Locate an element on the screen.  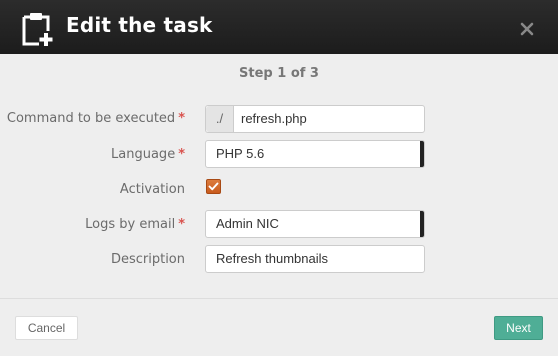
close-icon is located at coordinates (527, 28).